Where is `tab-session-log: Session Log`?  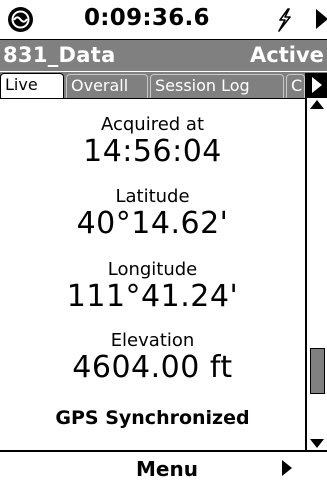
tab-session-log: Session Log is located at coordinates (217, 86).